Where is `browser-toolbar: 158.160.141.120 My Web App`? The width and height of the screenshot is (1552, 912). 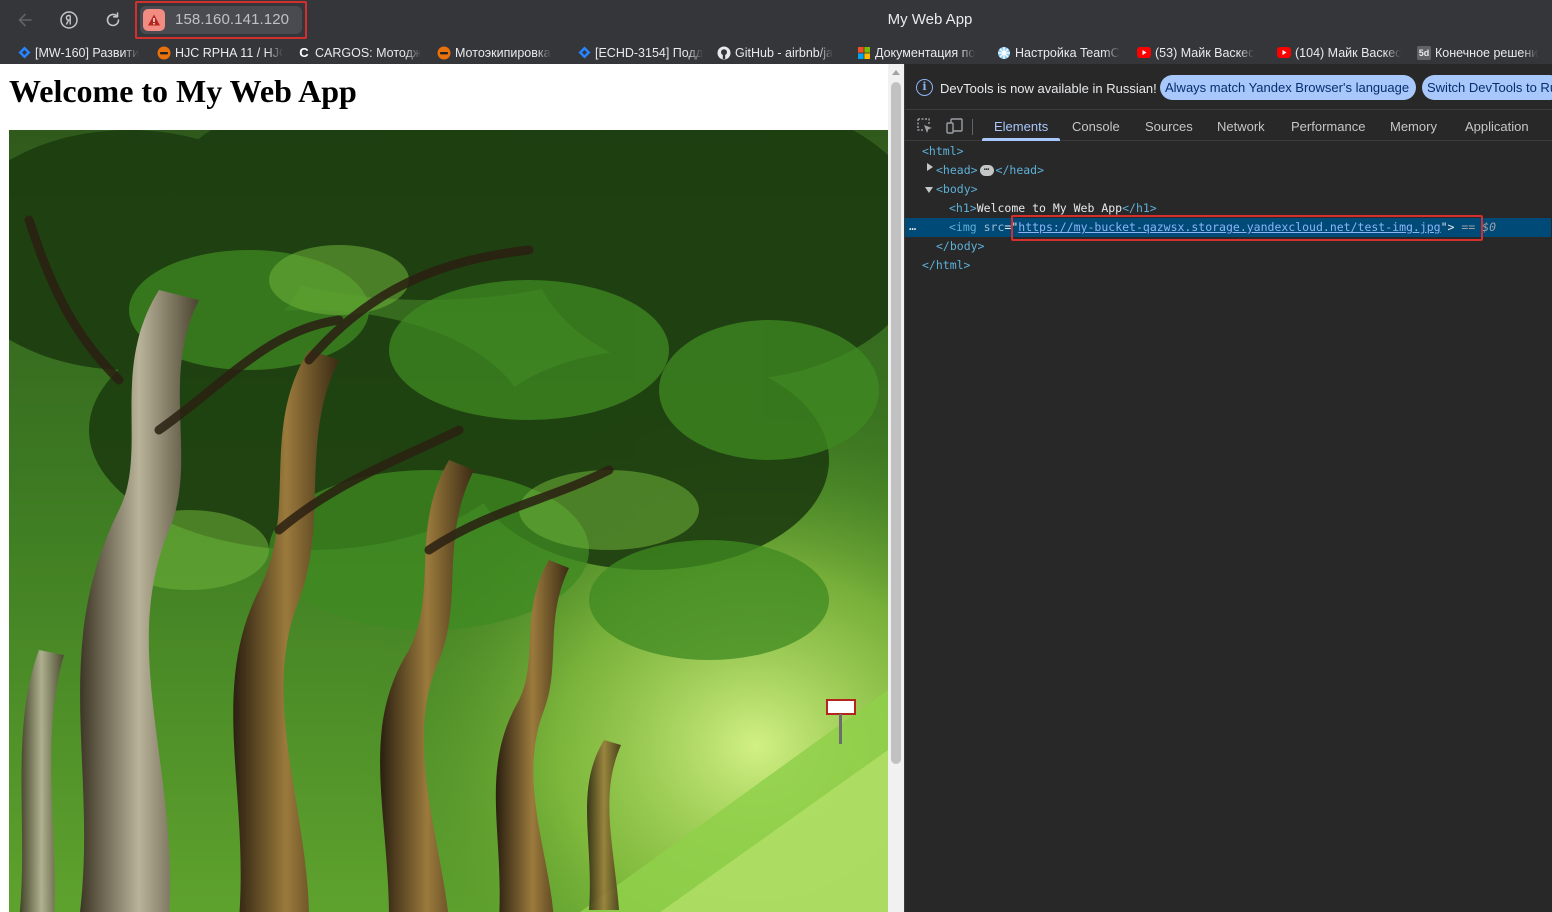
browser-toolbar: 158.160.141.120 My Web App is located at coordinates (776, 20).